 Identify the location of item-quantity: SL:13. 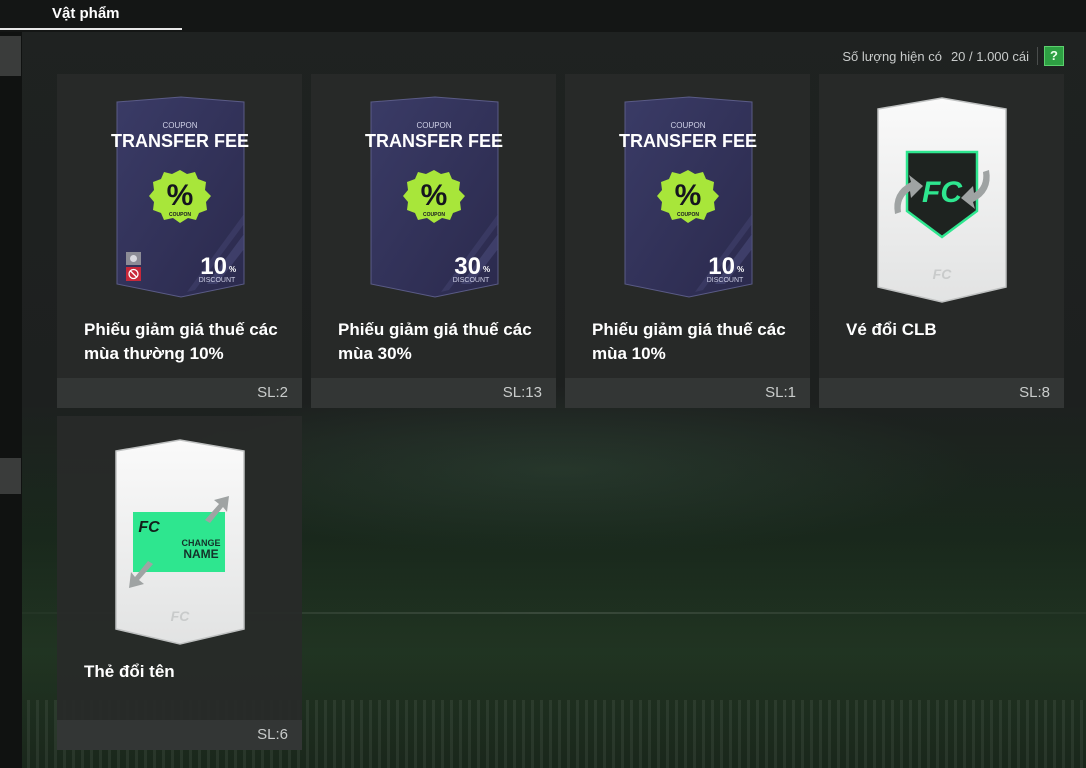
(522, 392).